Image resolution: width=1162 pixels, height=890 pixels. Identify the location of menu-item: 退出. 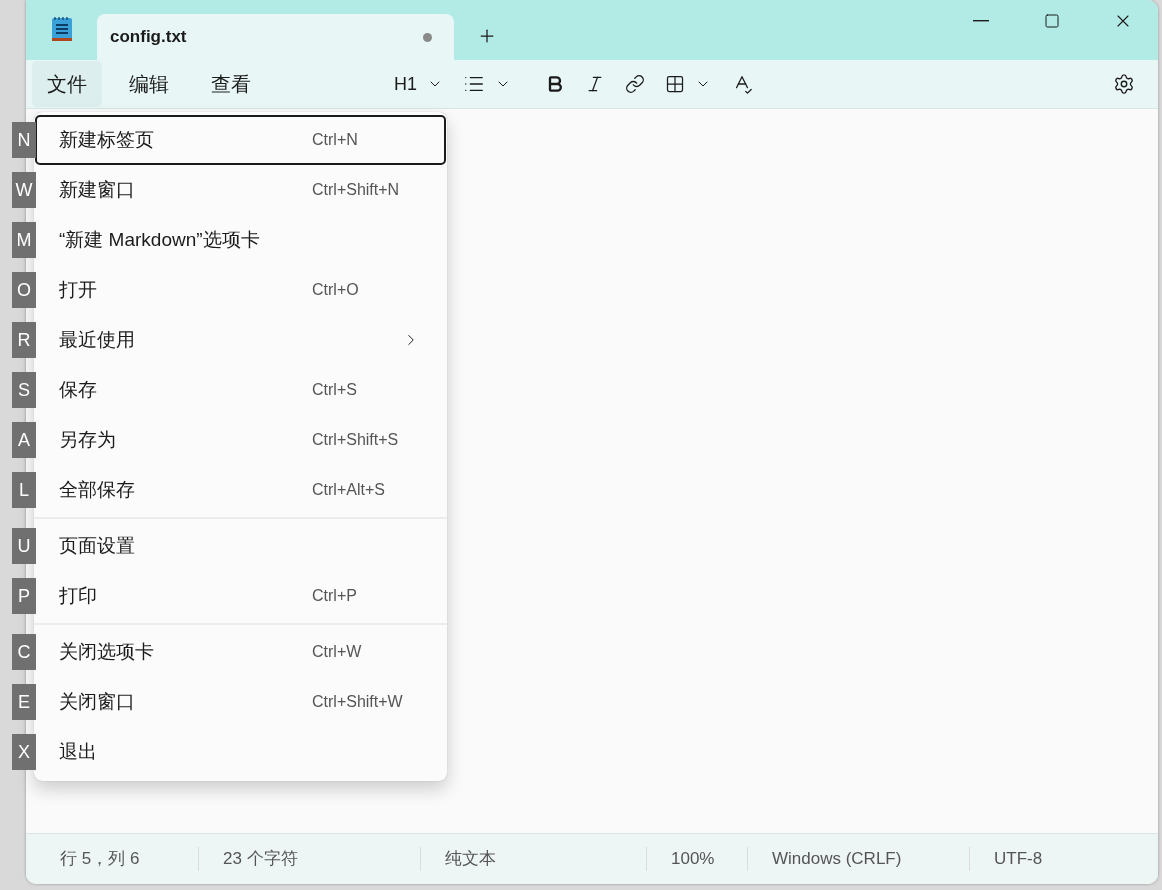
(240, 752).